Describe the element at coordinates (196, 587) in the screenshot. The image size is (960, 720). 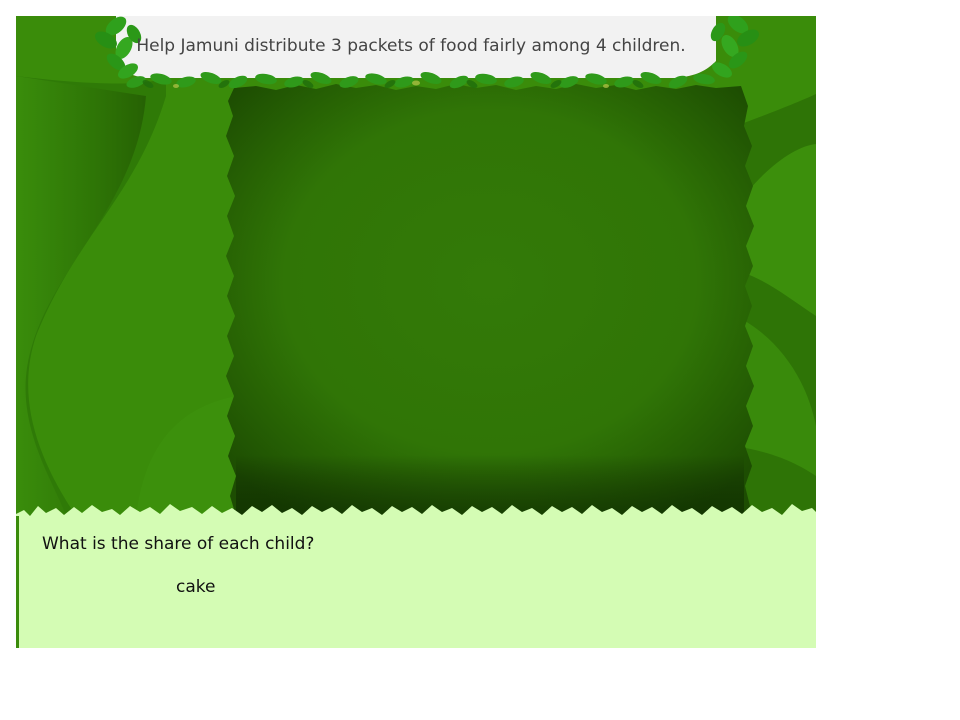
I see `answer-unit-label: cake` at that location.